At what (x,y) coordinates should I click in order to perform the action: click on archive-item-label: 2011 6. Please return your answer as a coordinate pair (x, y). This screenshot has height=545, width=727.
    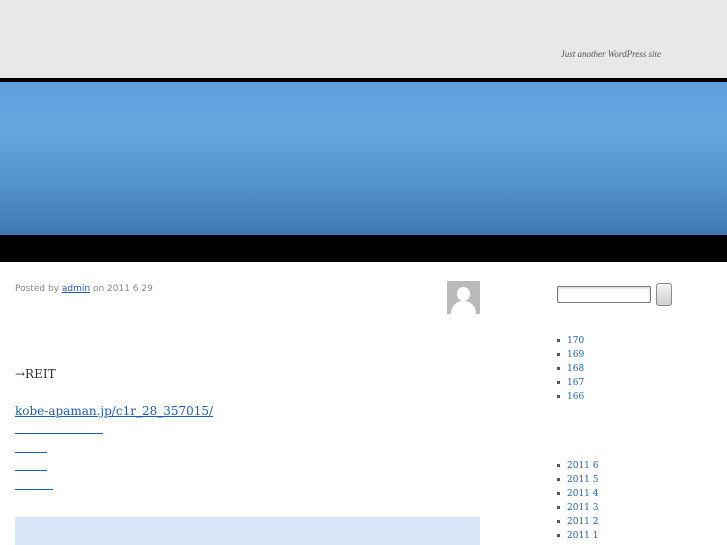
    Looking at the image, I should click on (583, 466).